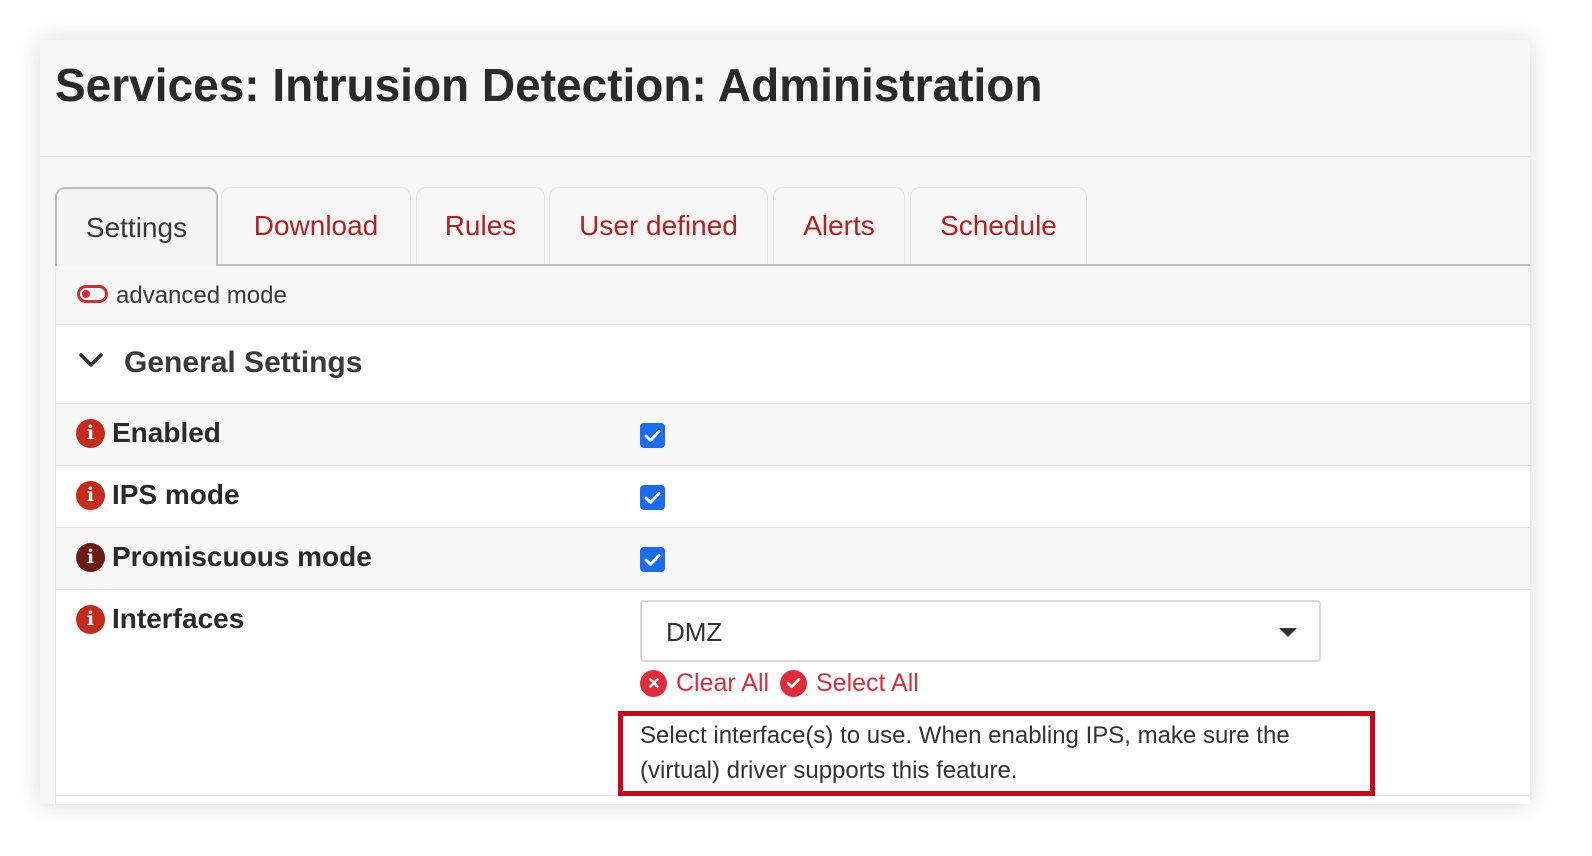 The height and width of the screenshot is (856, 1592). Describe the element at coordinates (793, 295) in the screenshot. I see `advanced-mode-row: advanced mode` at that location.